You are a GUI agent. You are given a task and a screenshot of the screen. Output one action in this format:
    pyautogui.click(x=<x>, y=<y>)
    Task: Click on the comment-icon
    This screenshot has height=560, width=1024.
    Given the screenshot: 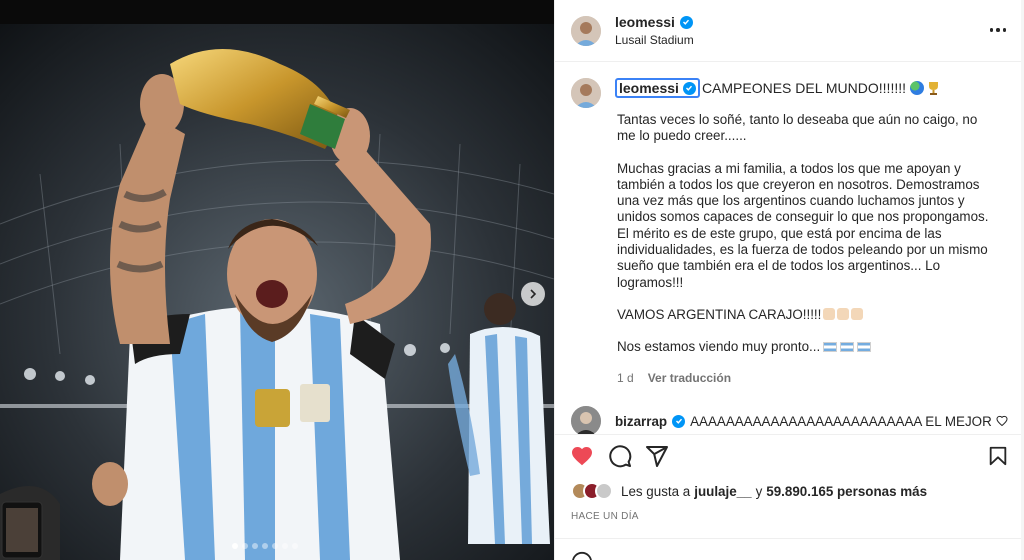 What is the action you would take?
    pyautogui.click(x=620, y=456)
    